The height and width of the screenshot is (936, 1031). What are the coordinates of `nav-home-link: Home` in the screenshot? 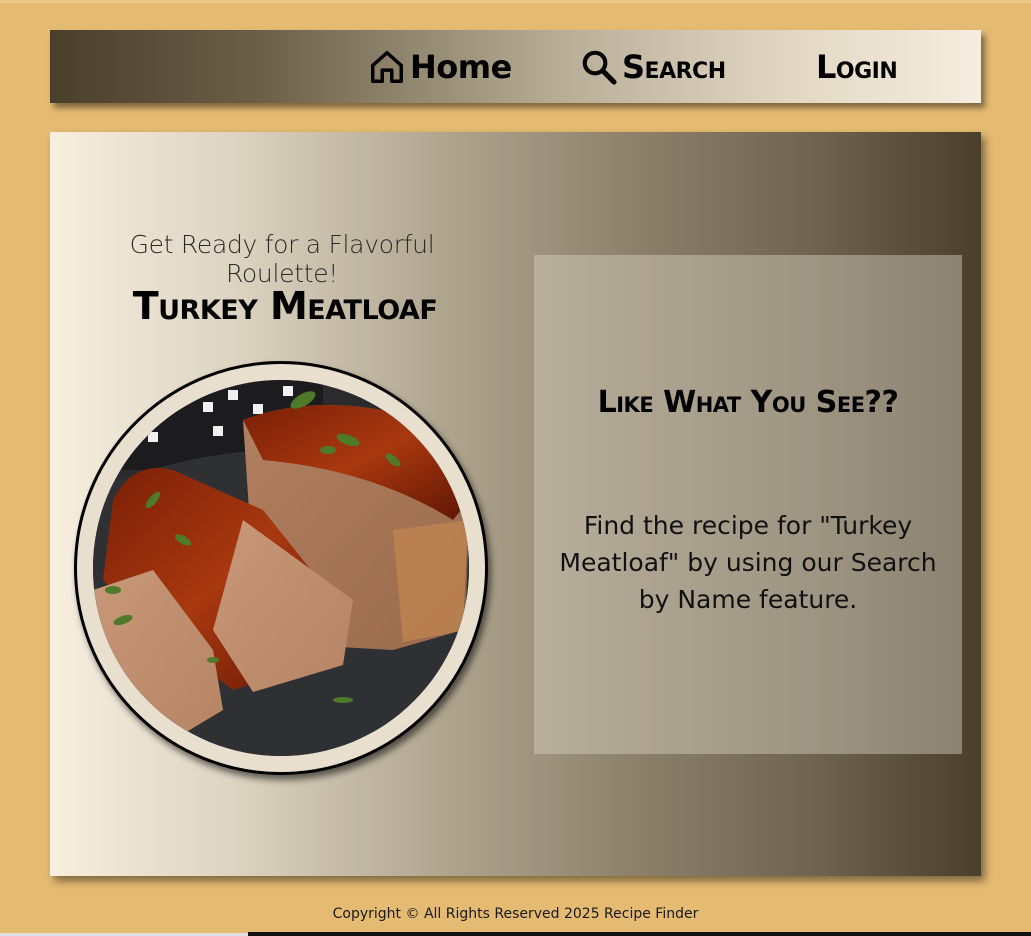 It's located at (440, 66).